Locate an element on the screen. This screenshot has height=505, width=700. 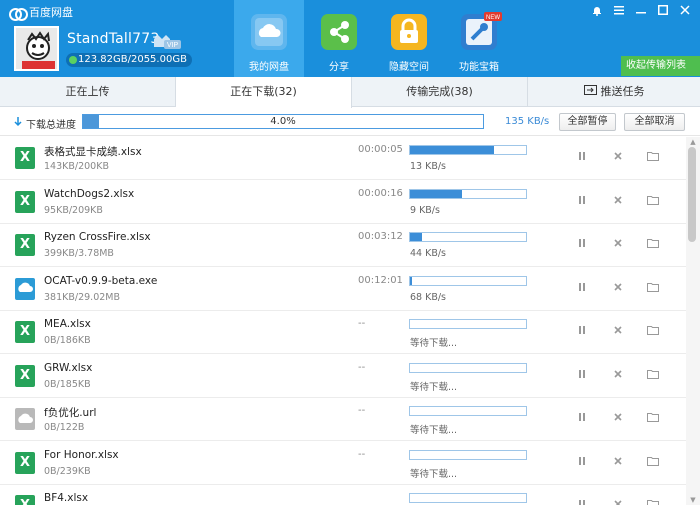
file-size: 399KB/3.78MB is located at coordinates (79, 253).